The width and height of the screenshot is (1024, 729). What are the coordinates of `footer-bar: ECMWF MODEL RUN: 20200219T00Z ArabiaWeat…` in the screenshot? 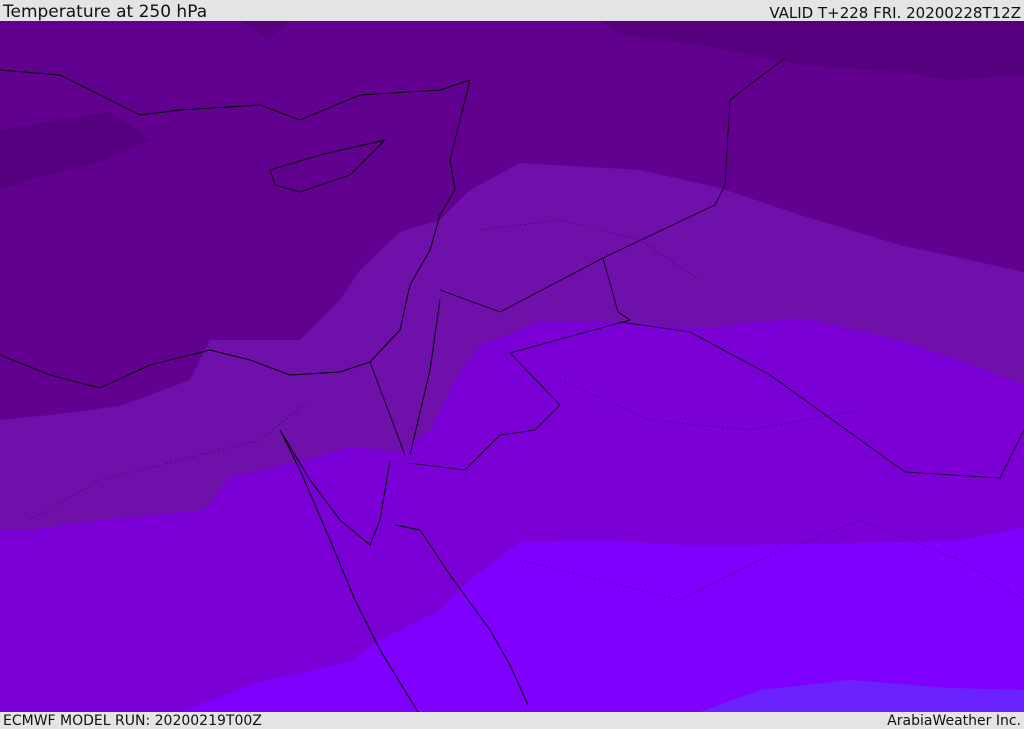 It's located at (512, 720).